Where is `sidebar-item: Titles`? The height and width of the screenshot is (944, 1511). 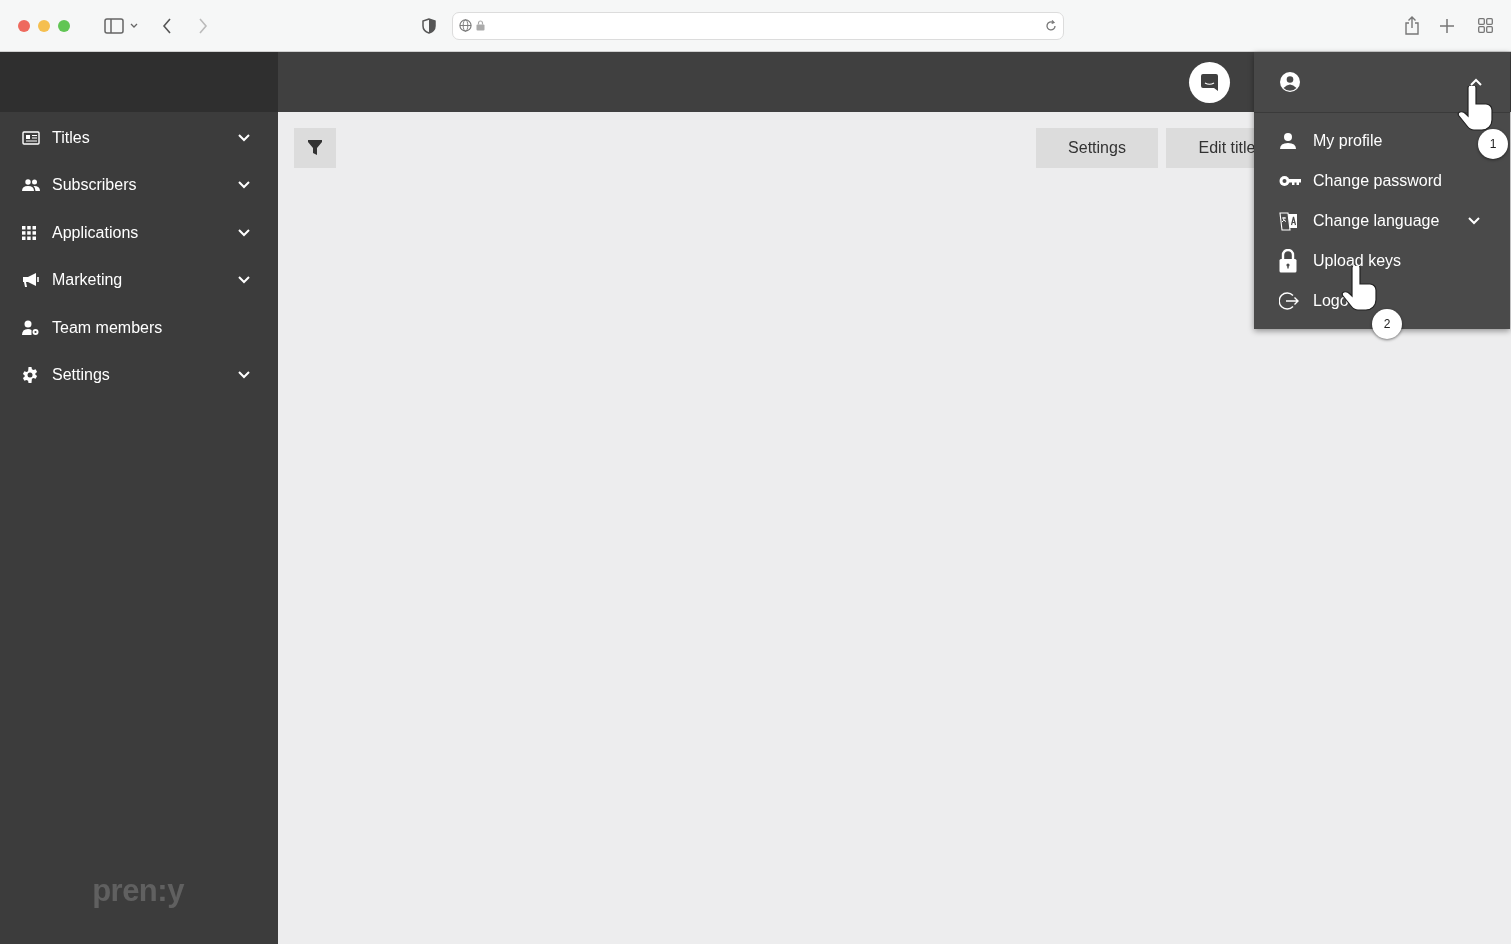
sidebar-item: Titles is located at coordinates (139, 138).